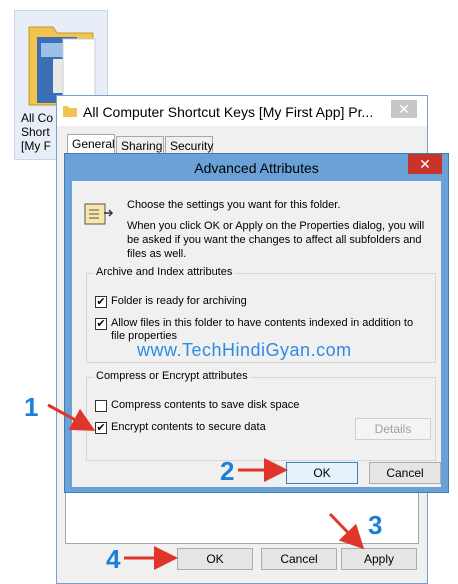 The height and width of the screenshot is (584, 458). What do you see at coordinates (71, 417) in the screenshot?
I see `arrow-to-encrypt` at bounding box center [71, 417].